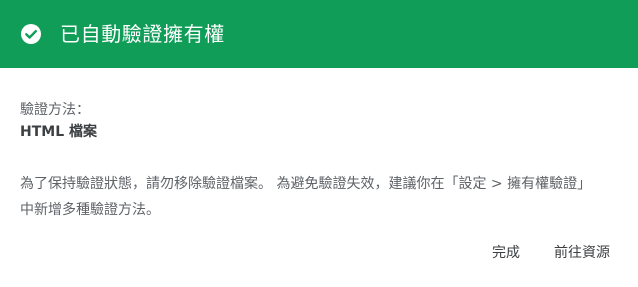 The height and width of the screenshot is (287, 638). Describe the element at coordinates (506, 253) in the screenshot. I see `done-button: 完成` at that location.